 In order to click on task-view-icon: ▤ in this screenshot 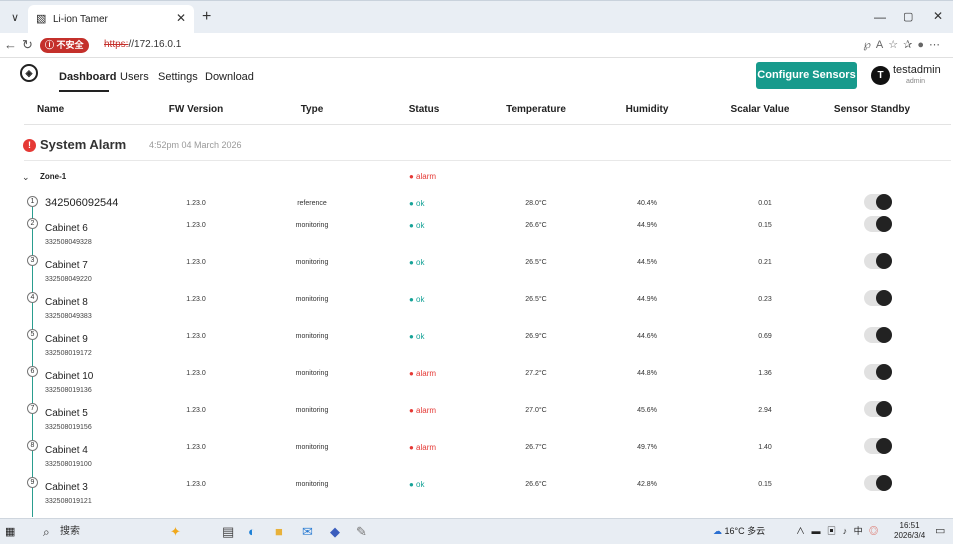, I will do `click(228, 532)`.